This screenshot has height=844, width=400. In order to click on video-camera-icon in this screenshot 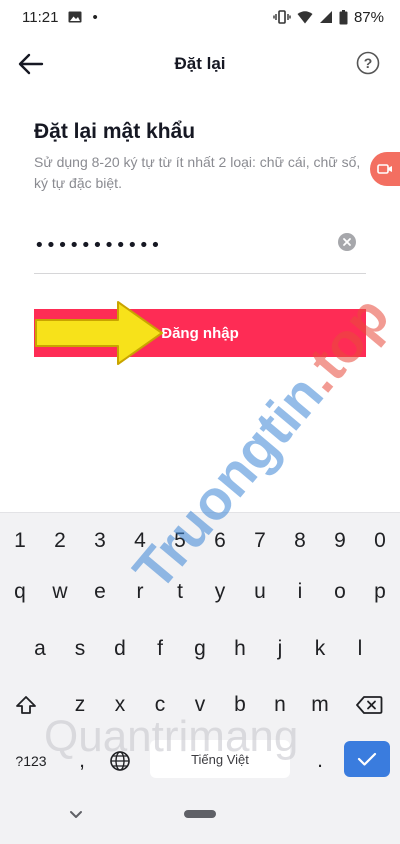, I will do `click(384, 169)`.